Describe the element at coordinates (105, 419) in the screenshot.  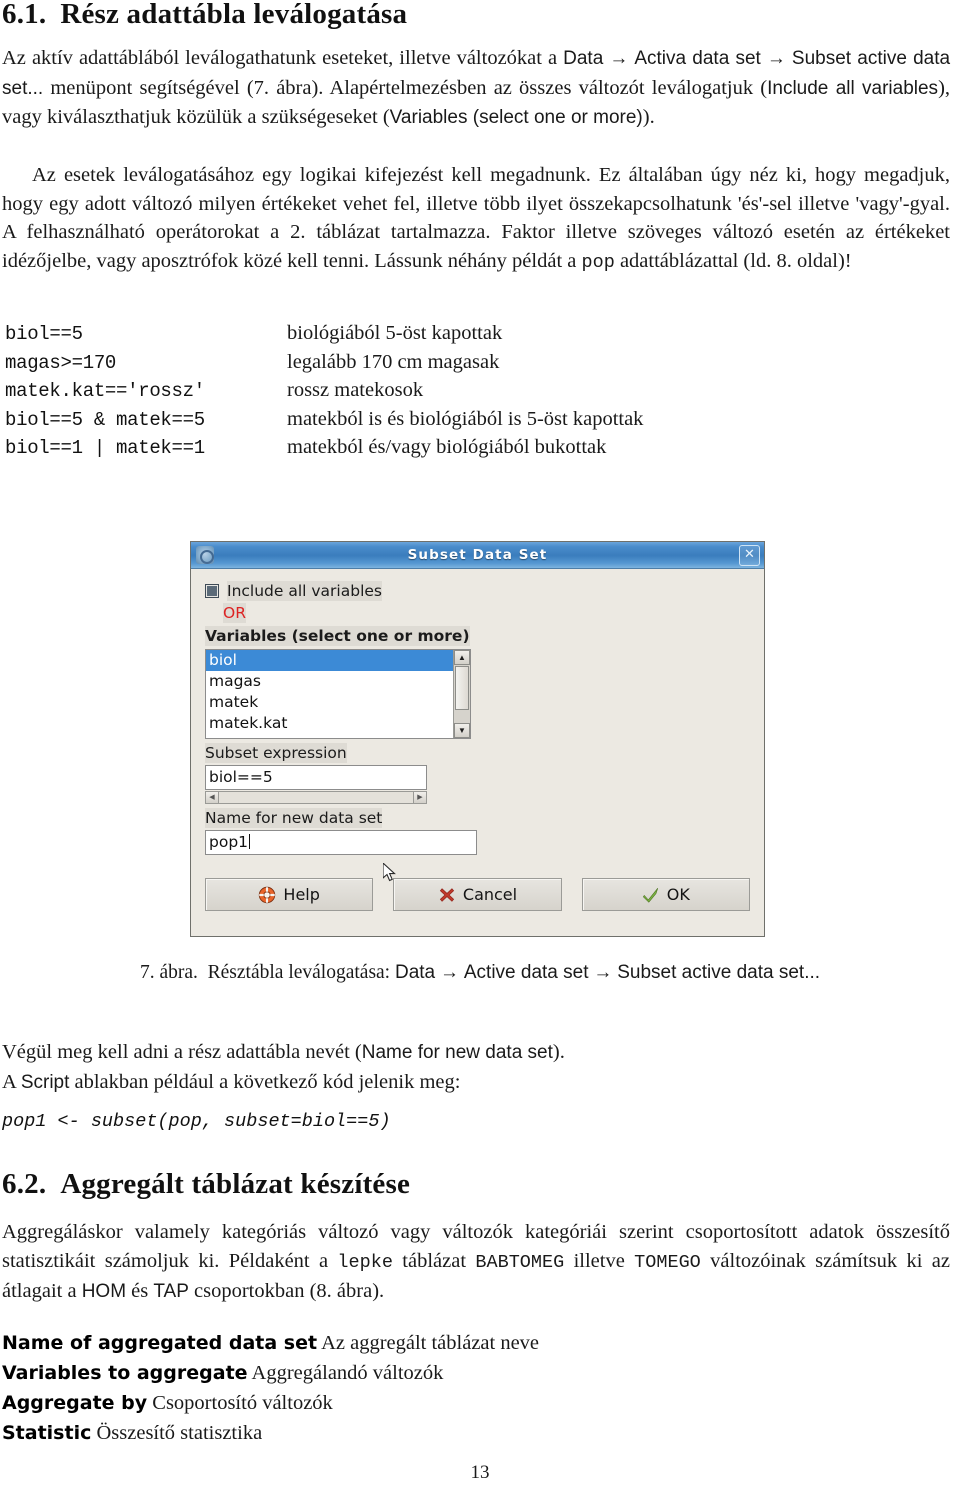
I see `example-code: biol==5 & matek==5` at that location.